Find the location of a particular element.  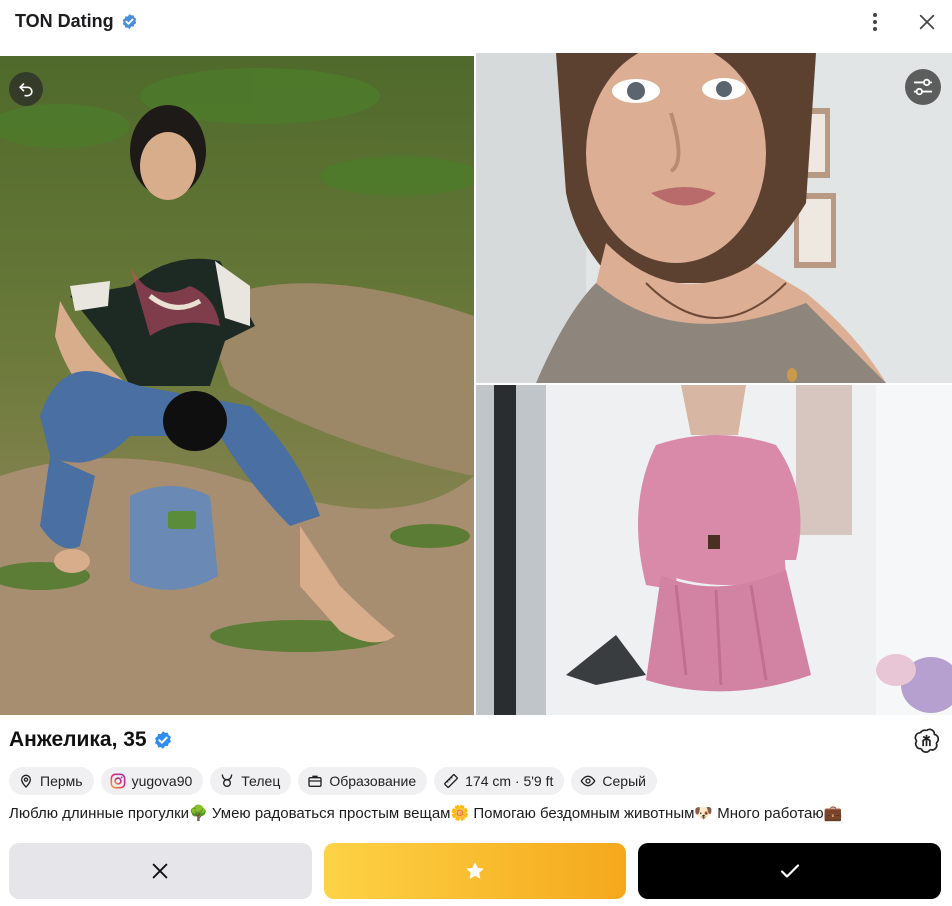

action-bar is located at coordinates (475, 871).